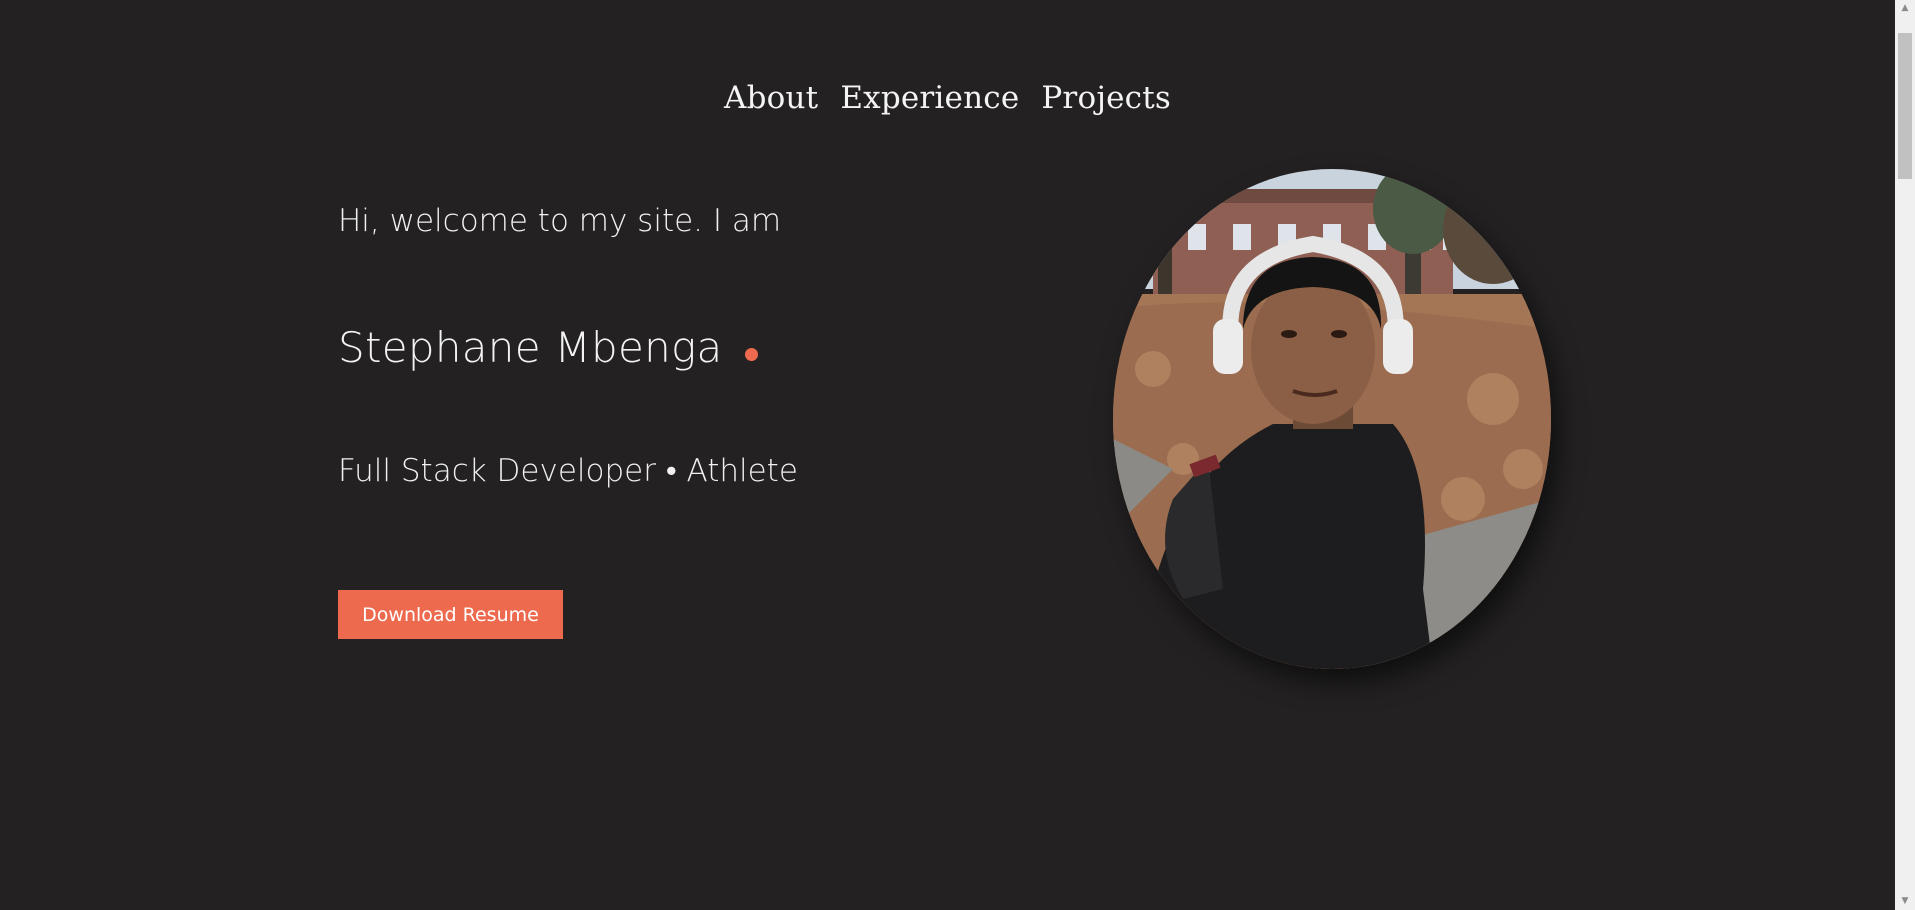  What do you see at coordinates (560, 221) in the screenshot?
I see `hero-greeting: Hi, welcome to my site. I am` at bounding box center [560, 221].